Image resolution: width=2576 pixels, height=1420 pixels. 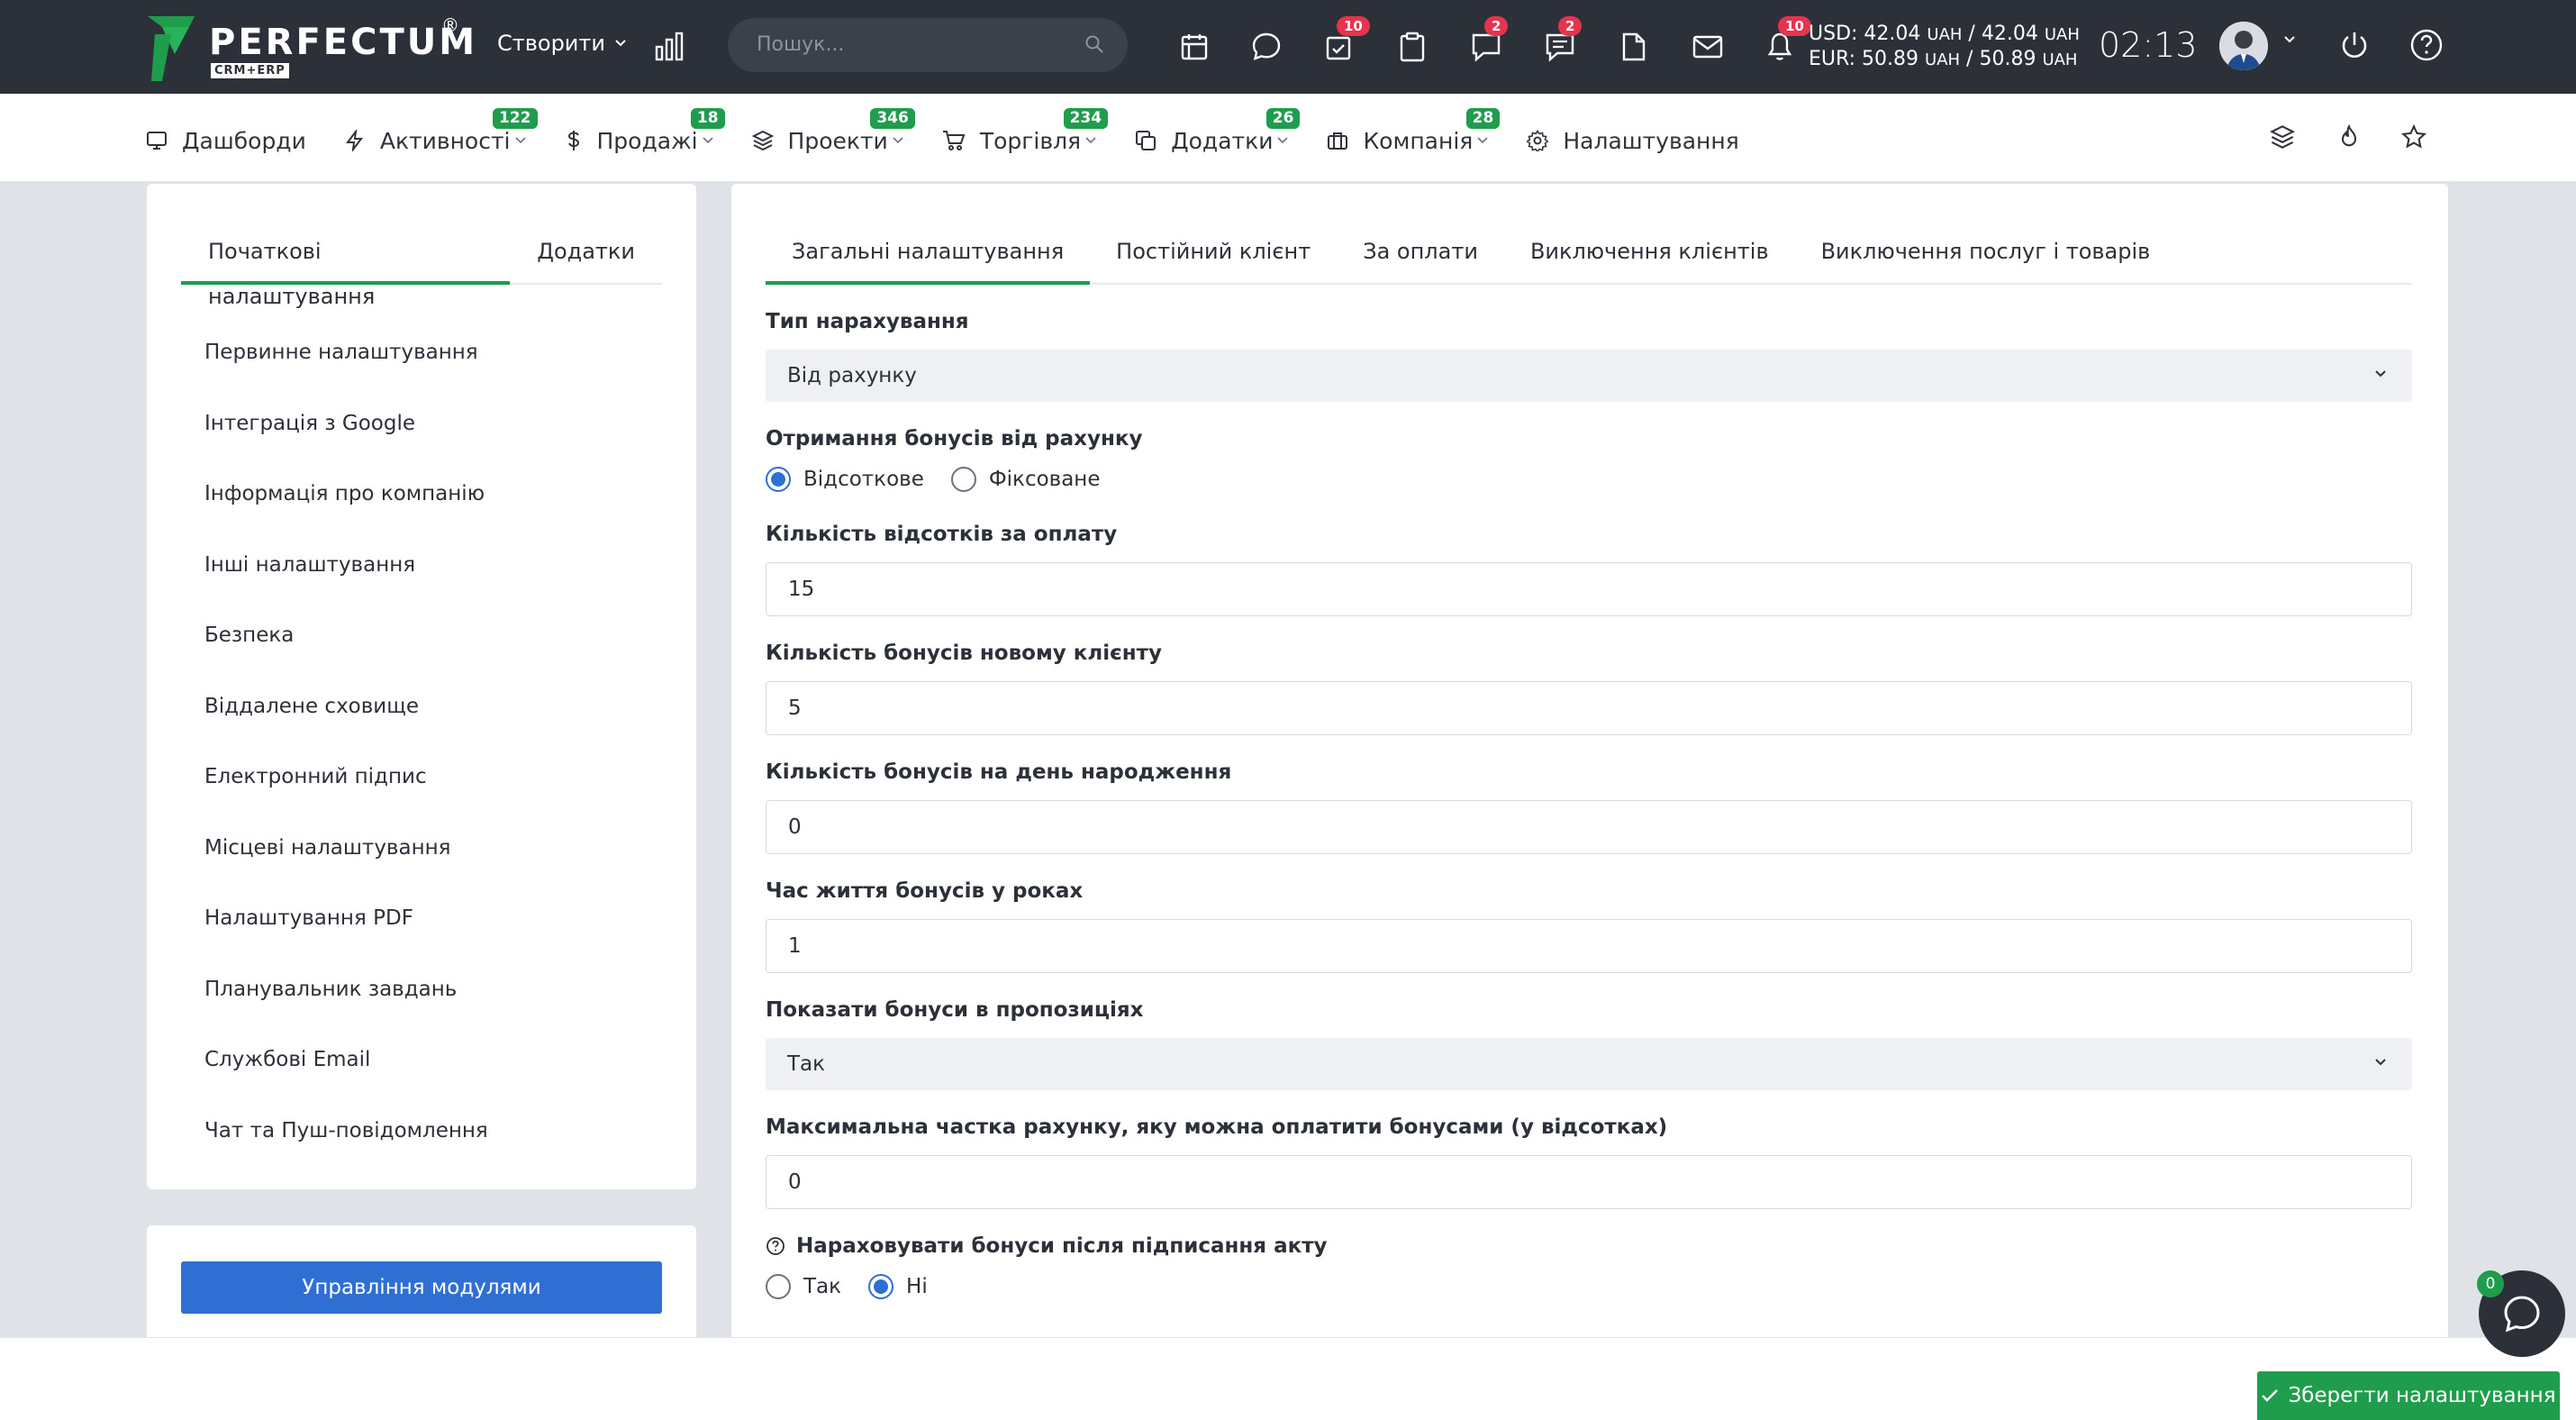 What do you see at coordinates (573, 140) in the screenshot?
I see `dollar-icon` at bounding box center [573, 140].